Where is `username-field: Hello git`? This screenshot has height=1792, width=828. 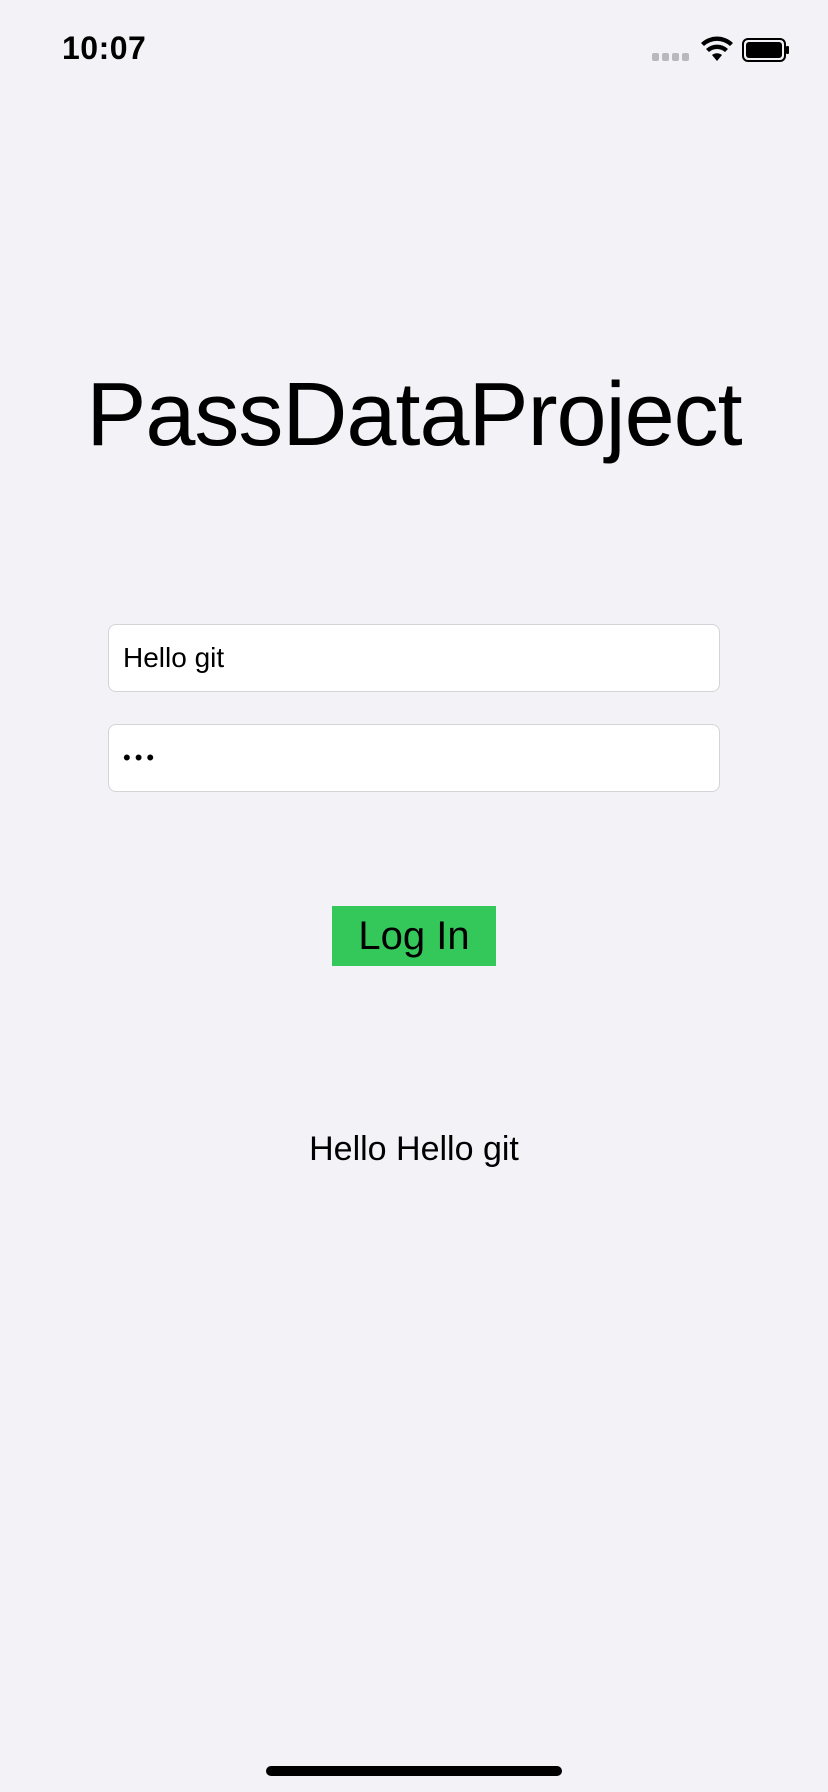
username-field: Hello git is located at coordinates (414, 658).